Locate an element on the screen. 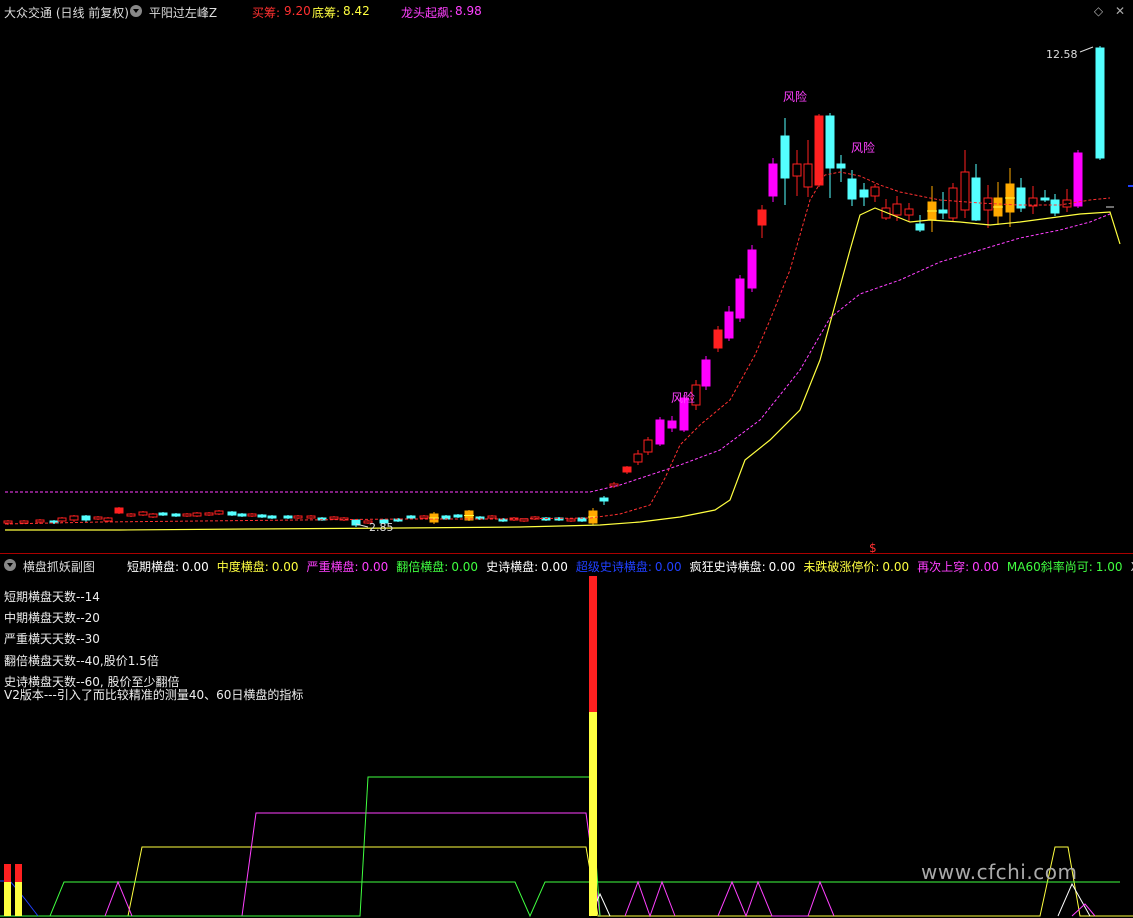 This screenshot has height=918, width=1133. indicator-label: 疯狂史诗横盘: is located at coordinates (728, 567).